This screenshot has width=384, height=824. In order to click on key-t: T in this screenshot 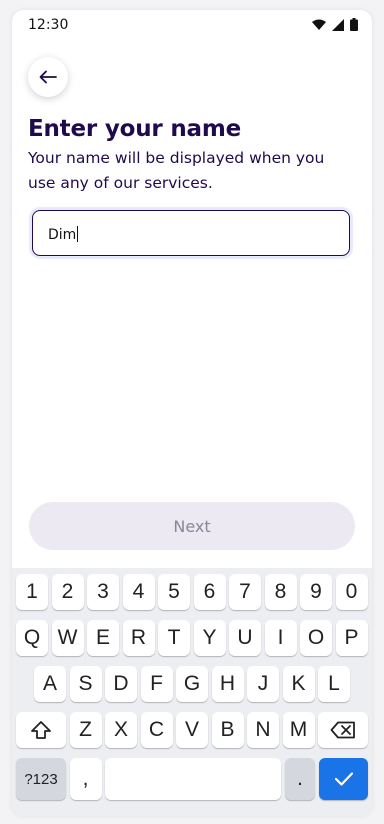, I will do `click(174, 638)`.